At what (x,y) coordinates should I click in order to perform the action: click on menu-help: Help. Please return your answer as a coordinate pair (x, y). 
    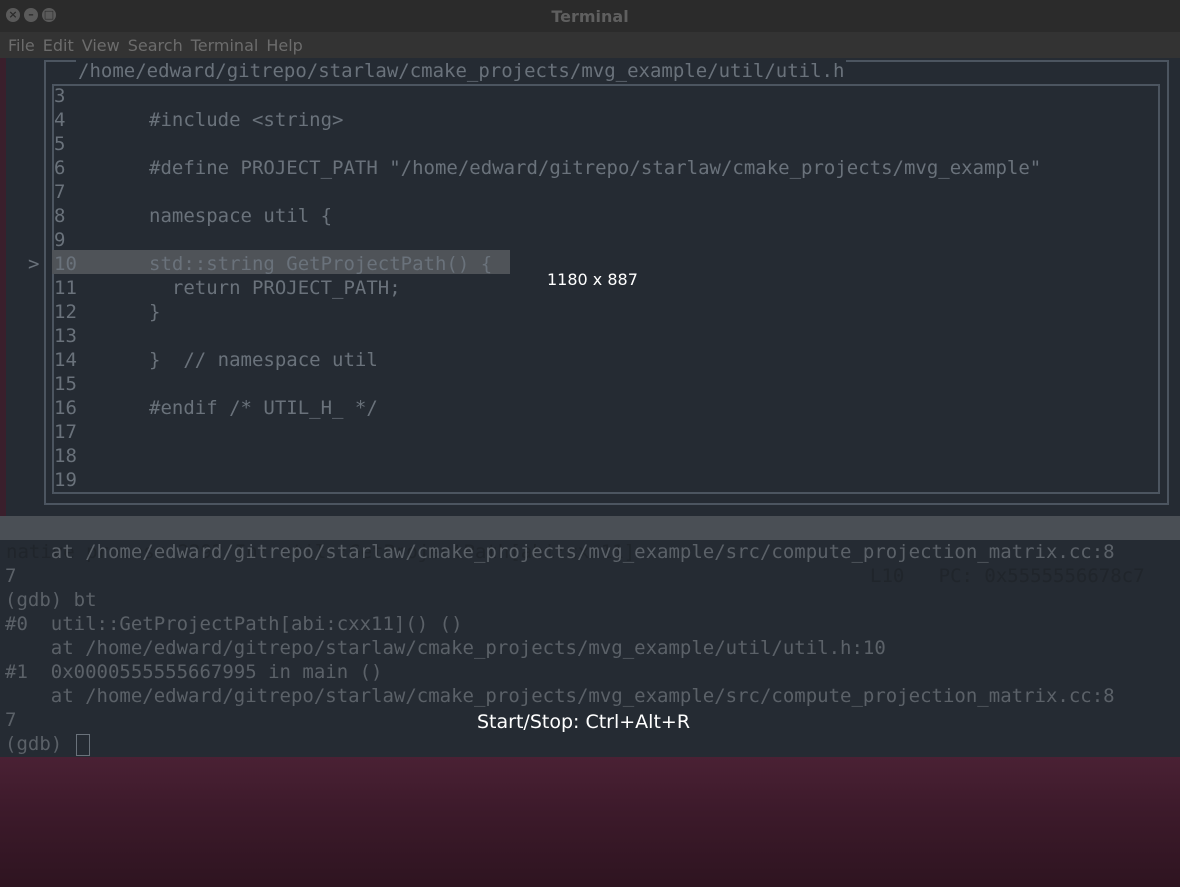
    Looking at the image, I should click on (284, 45).